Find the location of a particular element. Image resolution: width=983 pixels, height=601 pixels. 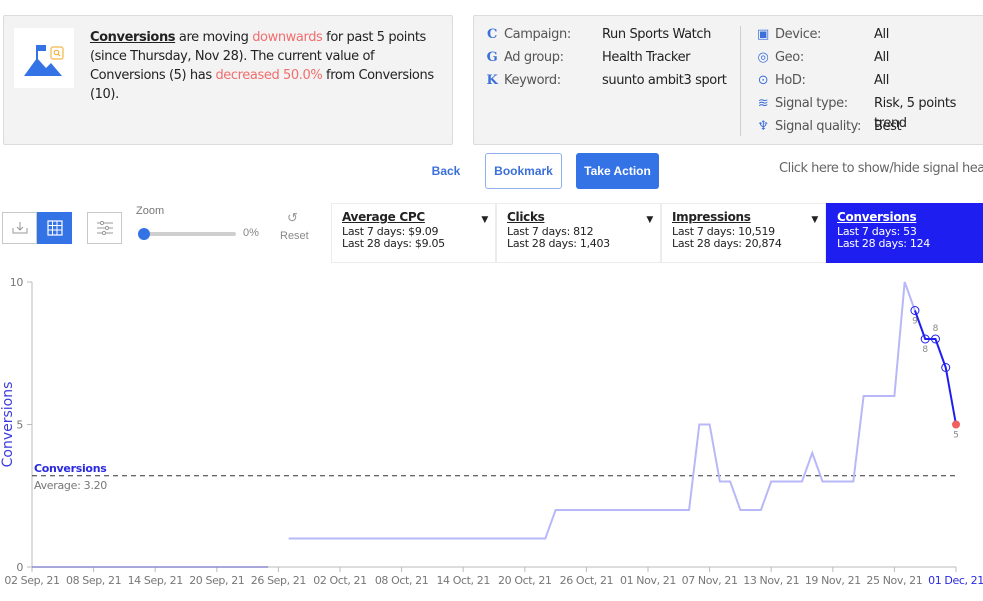

signal-metric-link: Conversions is located at coordinates (133, 37).